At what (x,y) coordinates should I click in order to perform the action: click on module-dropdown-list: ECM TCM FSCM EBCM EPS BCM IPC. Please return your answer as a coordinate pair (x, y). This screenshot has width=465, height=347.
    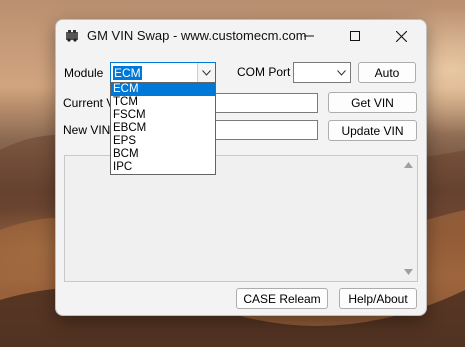
    Looking at the image, I should click on (163, 128).